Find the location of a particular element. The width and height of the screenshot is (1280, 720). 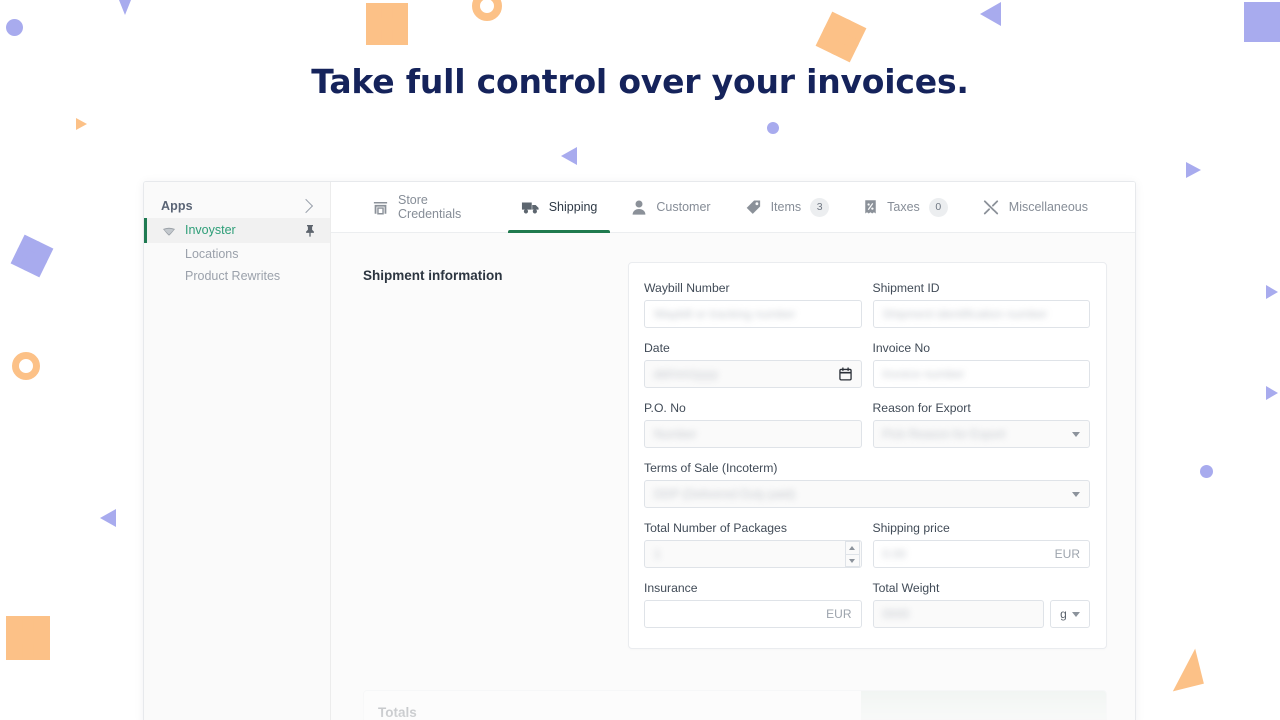

terms-of-sale-select: DDP (Delivered Duty paid) is located at coordinates (867, 494).